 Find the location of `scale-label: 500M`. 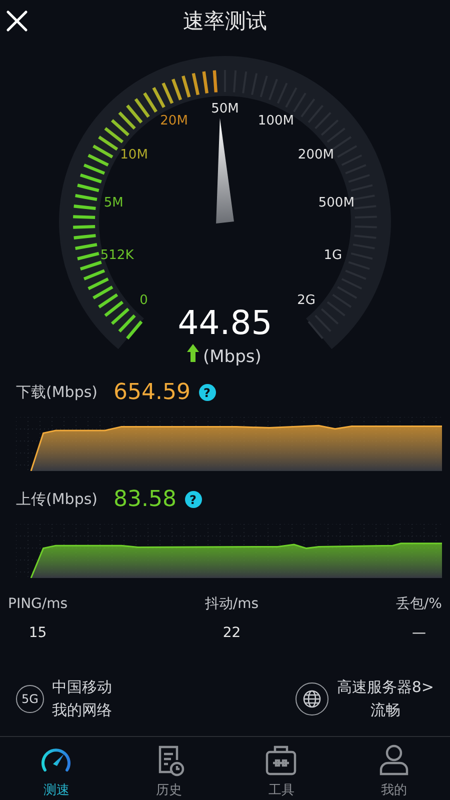

scale-label: 500M is located at coordinates (336, 203).